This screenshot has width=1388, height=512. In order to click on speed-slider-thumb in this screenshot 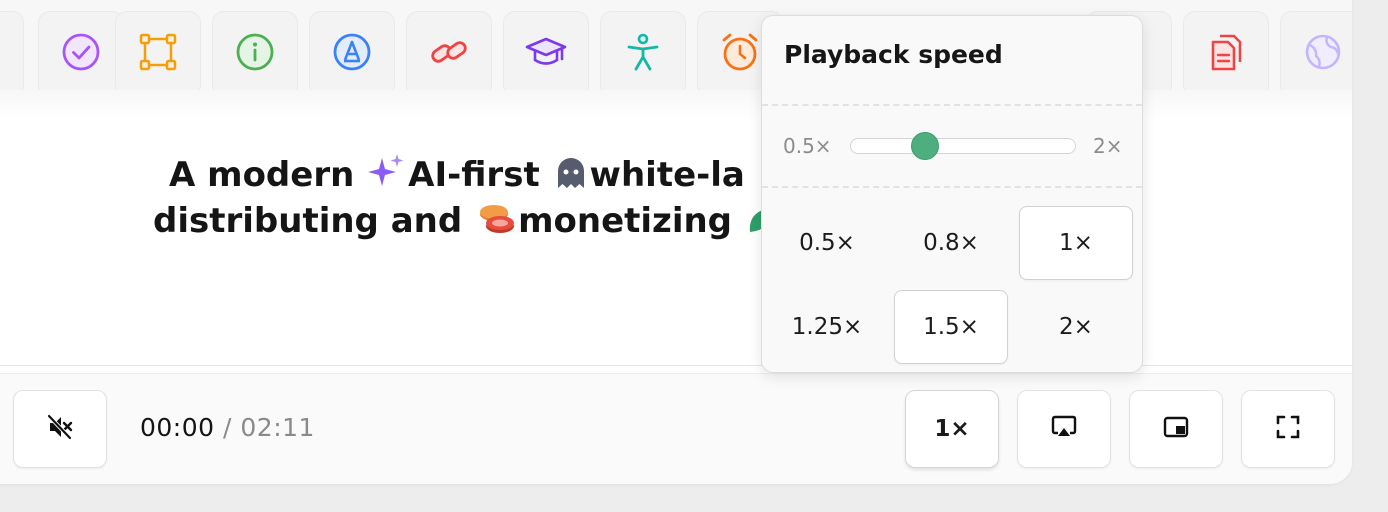, I will do `click(925, 146)`.